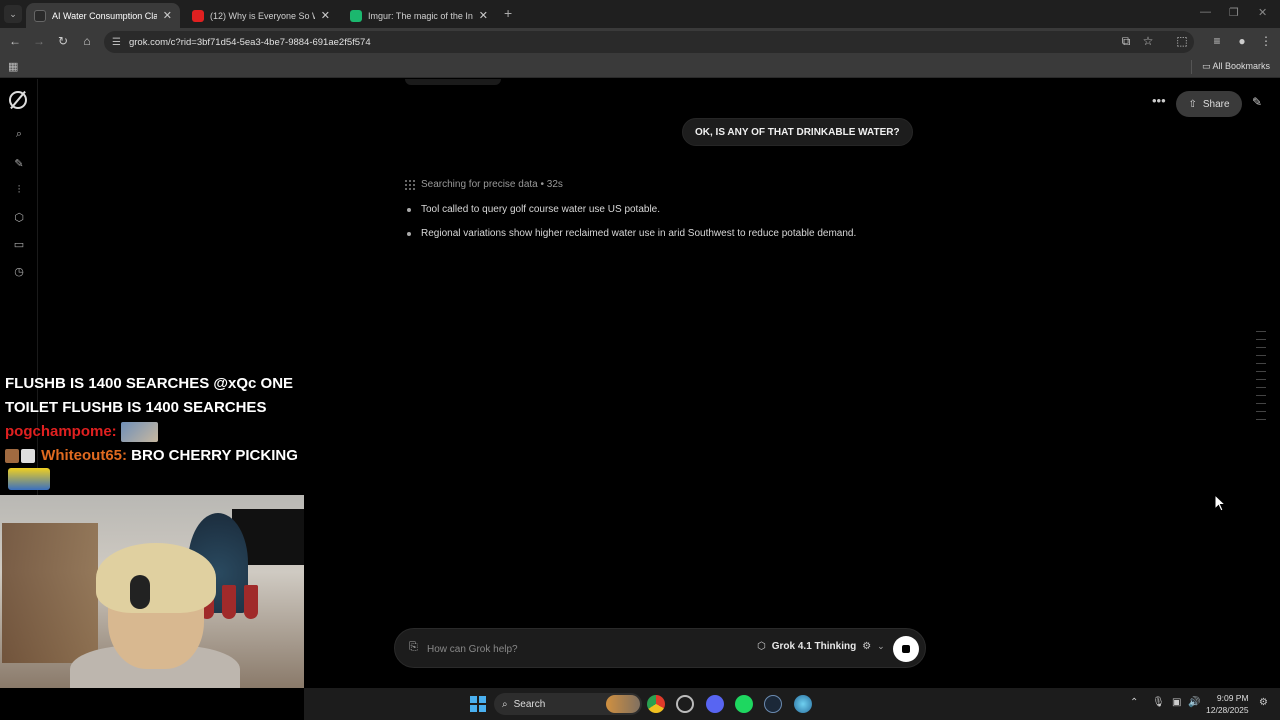 The height and width of the screenshot is (720, 1280). Describe the element at coordinates (568, 704) in the screenshot. I see `taskbar-search: ⌕ Search` at that location.